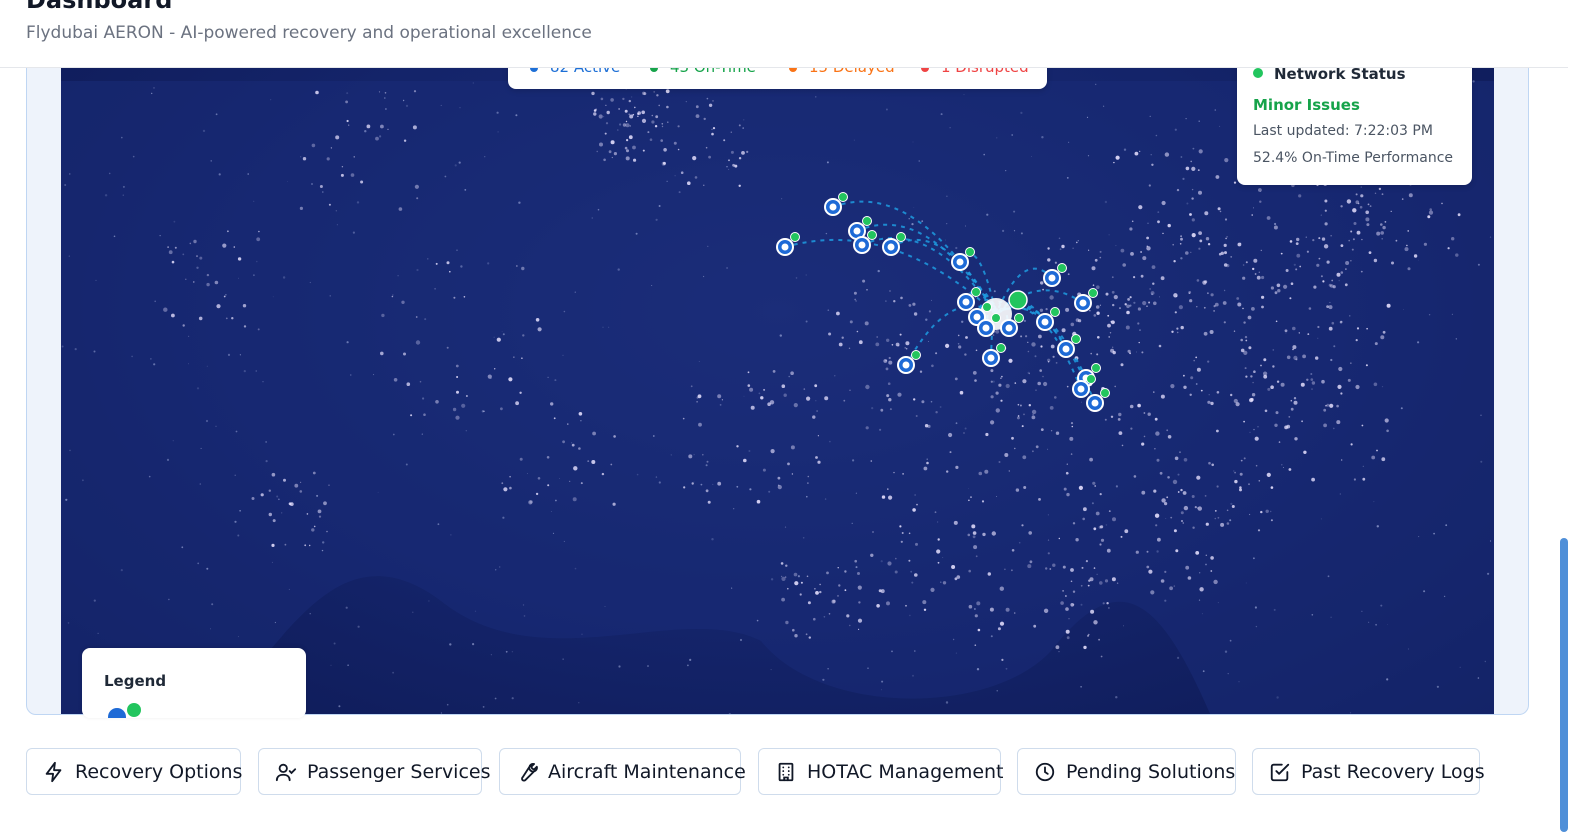 This screenshot has height=832, width=1588. I want to click on aircraft-maintenance-button: Aircraft Maintenance, so click(622, 771).